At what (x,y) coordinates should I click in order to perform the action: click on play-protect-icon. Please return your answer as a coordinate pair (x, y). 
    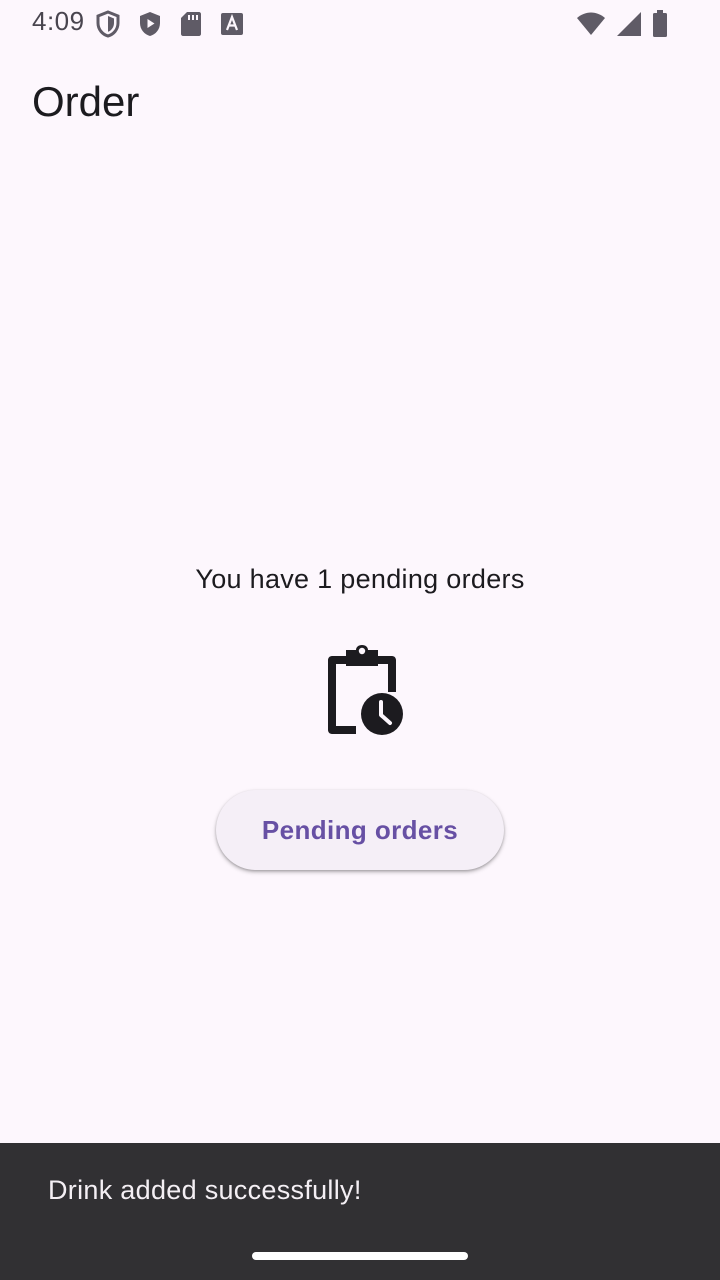
    Looking at the image, I should click on (150, 24).